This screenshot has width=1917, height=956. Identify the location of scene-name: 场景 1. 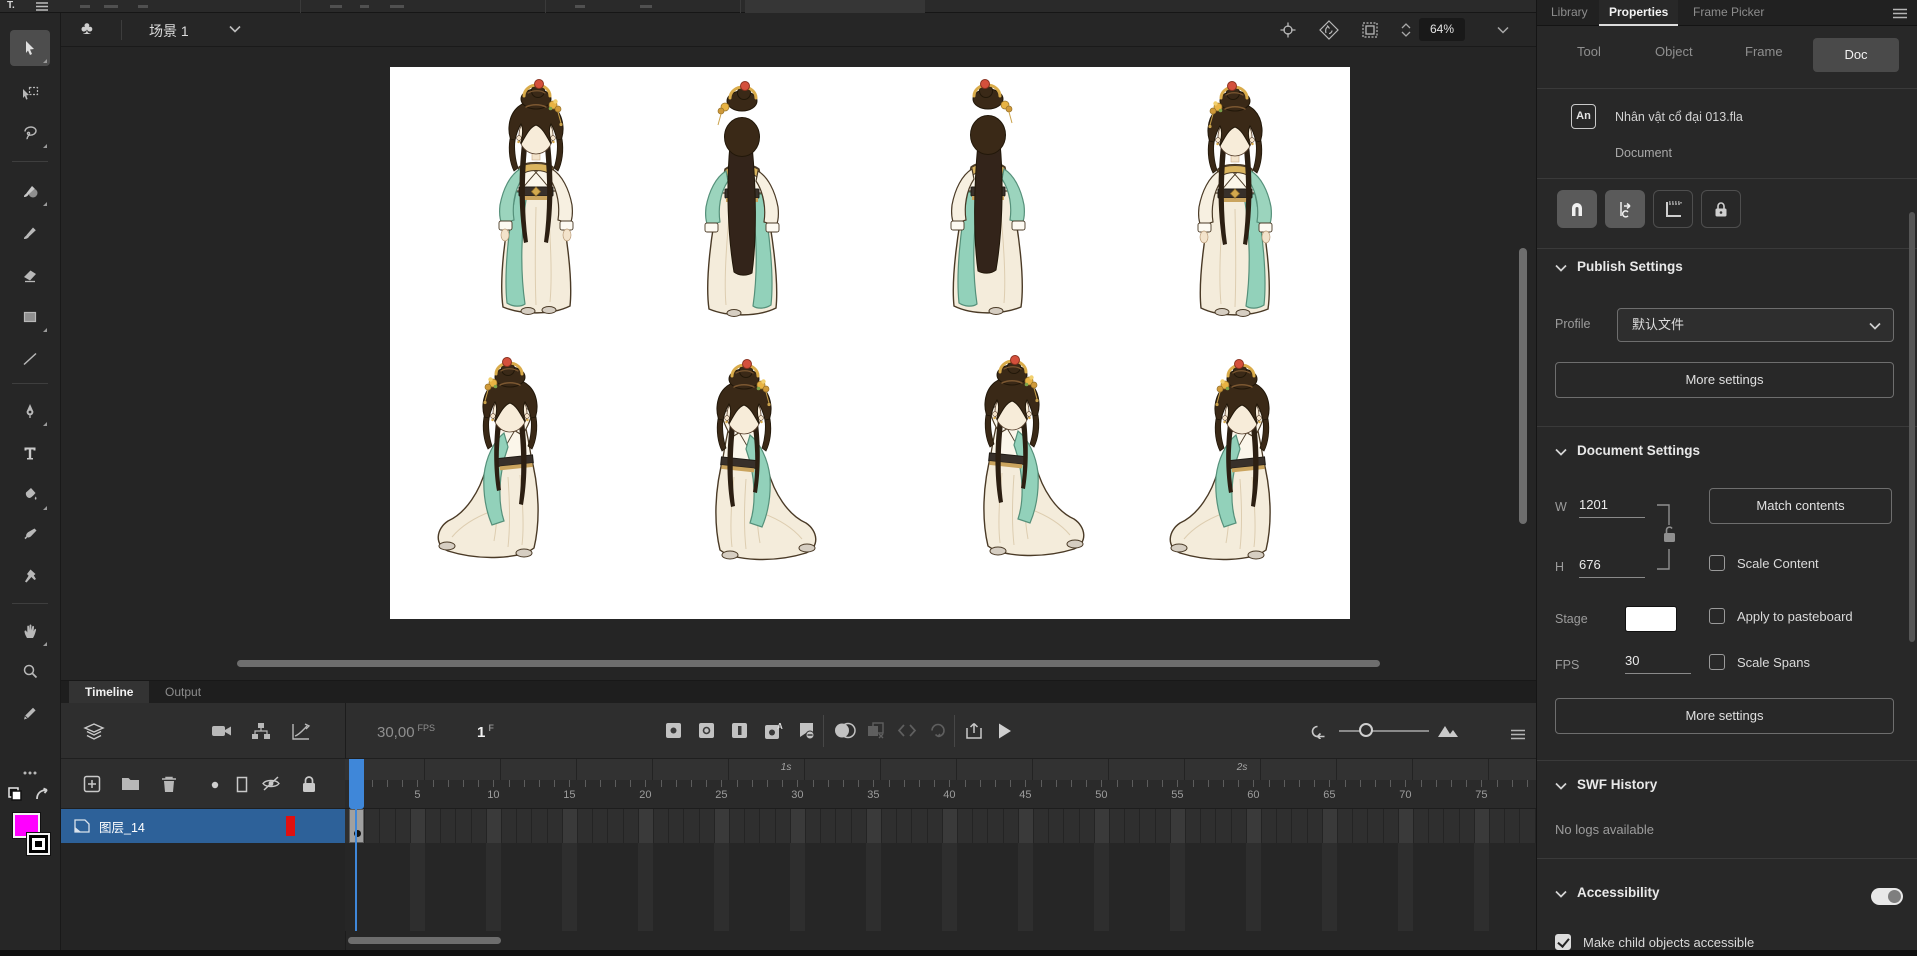
(169, 31).